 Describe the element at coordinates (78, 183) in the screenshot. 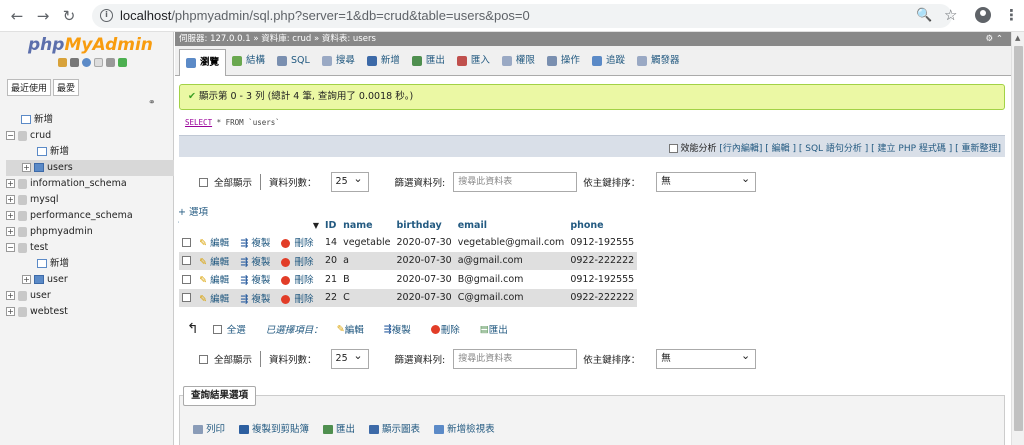

I see `tree-item-label: information_schema` at that location.